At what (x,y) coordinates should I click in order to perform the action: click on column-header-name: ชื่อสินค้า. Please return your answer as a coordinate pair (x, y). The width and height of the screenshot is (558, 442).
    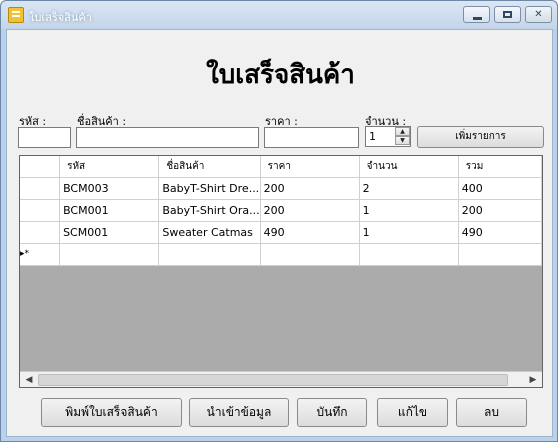
    Looking at the image, I should click on (209, 167).